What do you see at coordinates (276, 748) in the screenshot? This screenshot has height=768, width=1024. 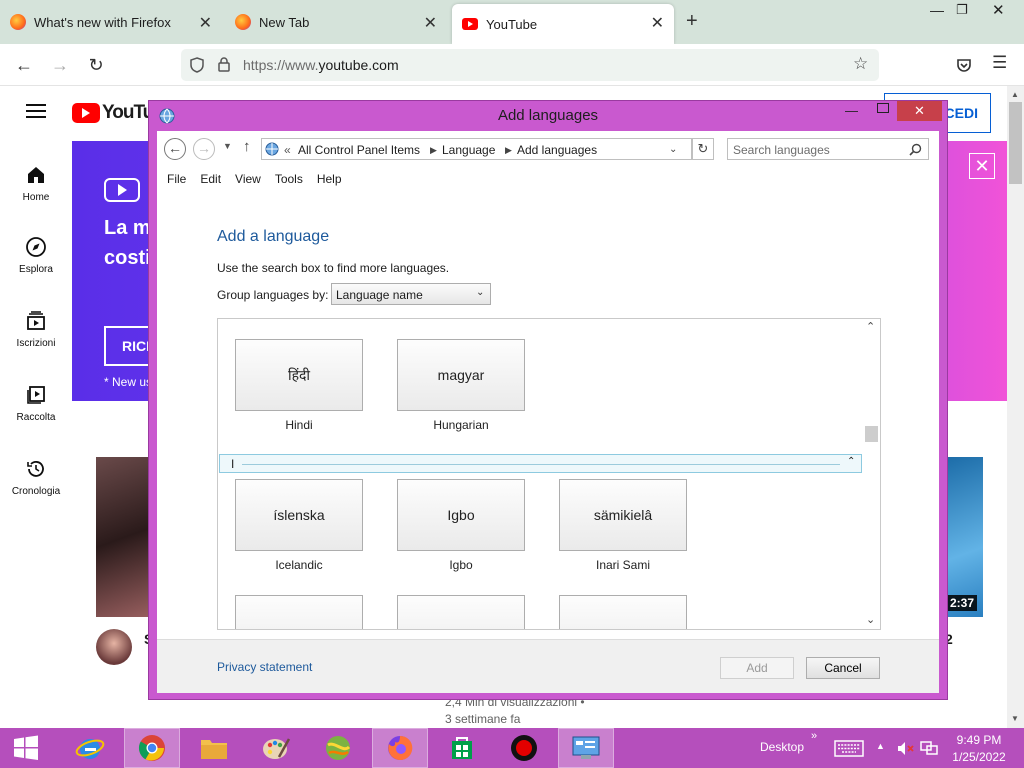 I see `taskbar-paint` at bounding box center [276, 748].